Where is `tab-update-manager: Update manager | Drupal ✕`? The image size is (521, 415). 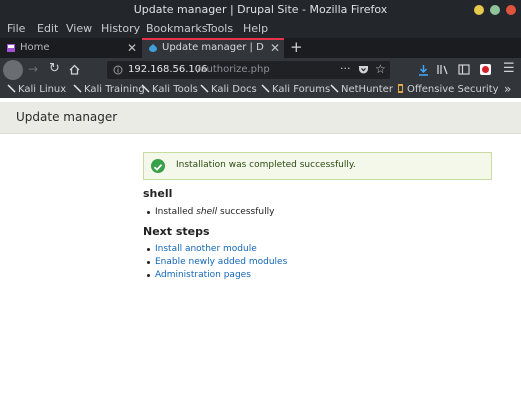
tab-update-manager: Update manager | Drupal ✕ is located at coordinates (213, 48).